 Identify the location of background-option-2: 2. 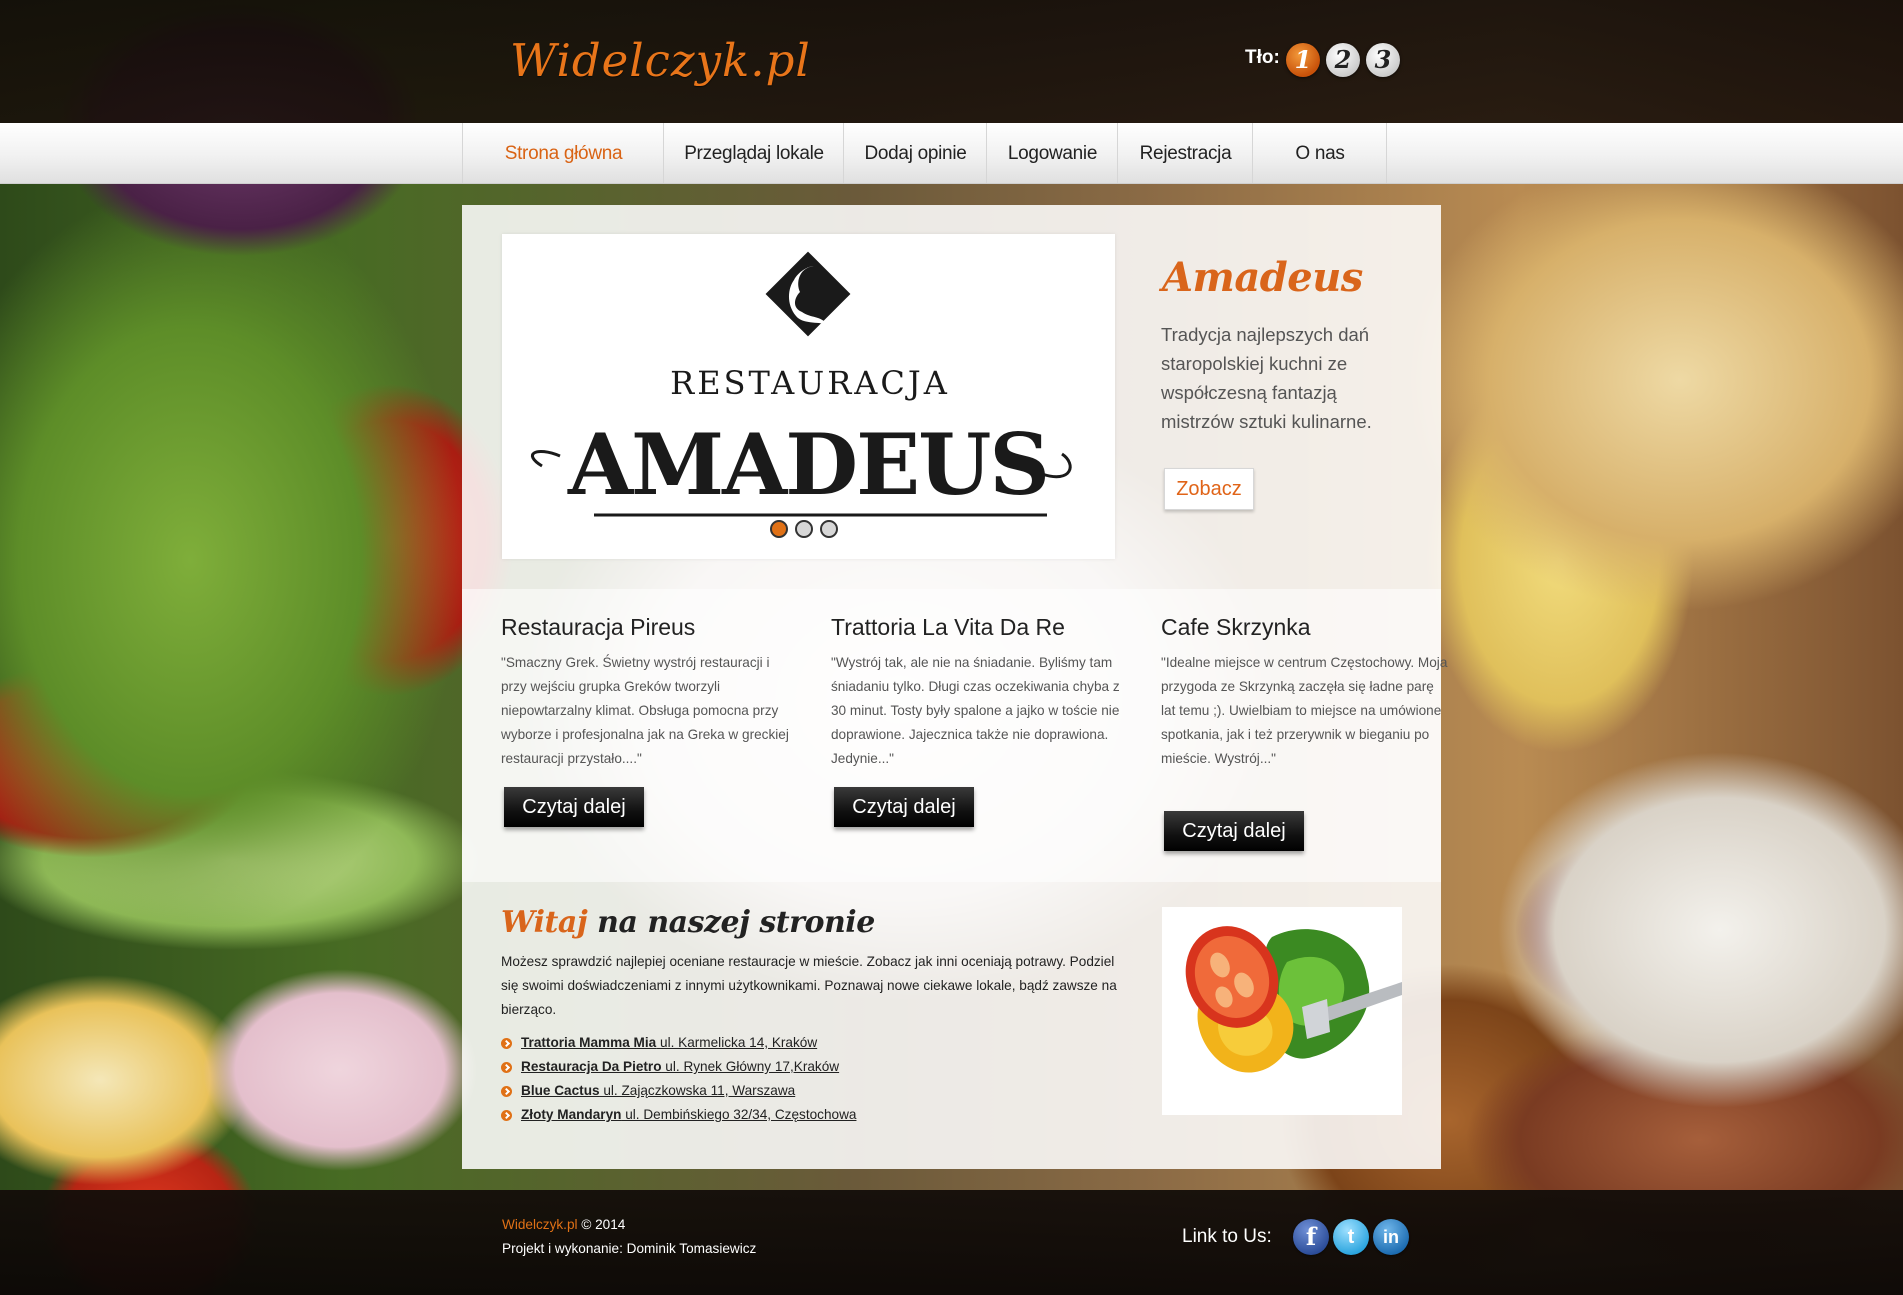
(1343, 60).